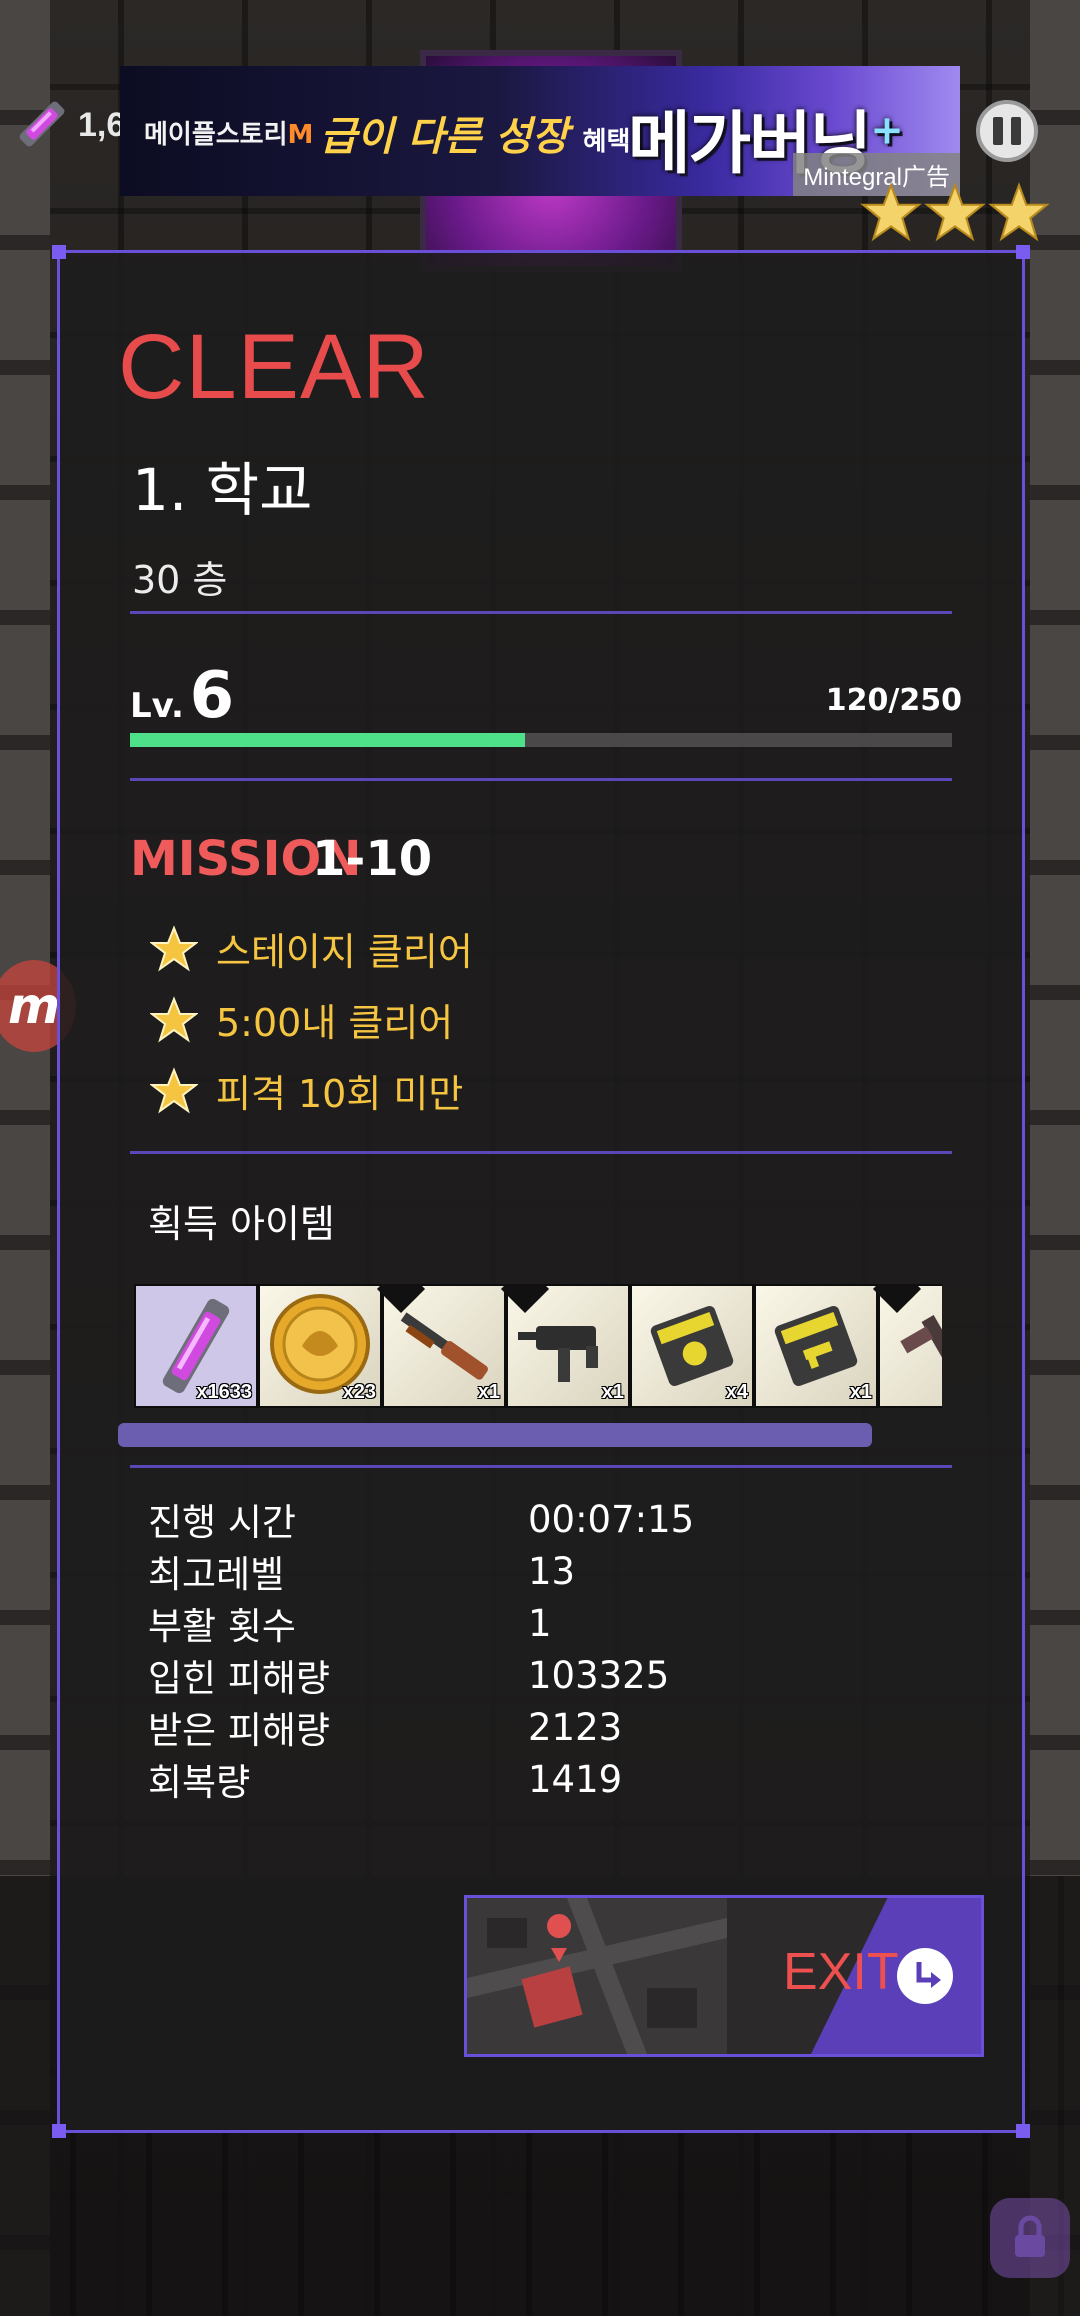 The height and width of the screenshot is (2316, 1080). I want to click on stat-row: 회복량 1419, so click(385, 1781).